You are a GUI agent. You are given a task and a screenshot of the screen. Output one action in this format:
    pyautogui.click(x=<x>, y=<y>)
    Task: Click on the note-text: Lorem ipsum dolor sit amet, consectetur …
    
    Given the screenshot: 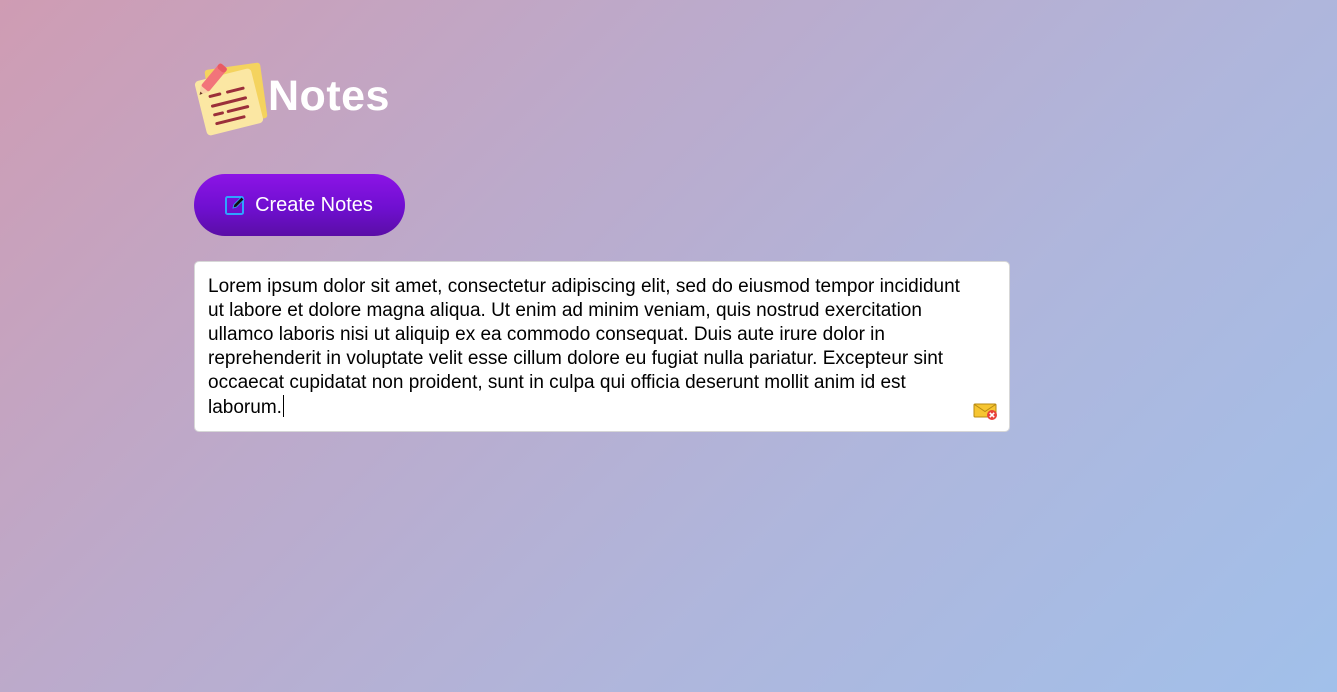 What is the action you would take?
    pyautogui.click(x=593, y=347)
    